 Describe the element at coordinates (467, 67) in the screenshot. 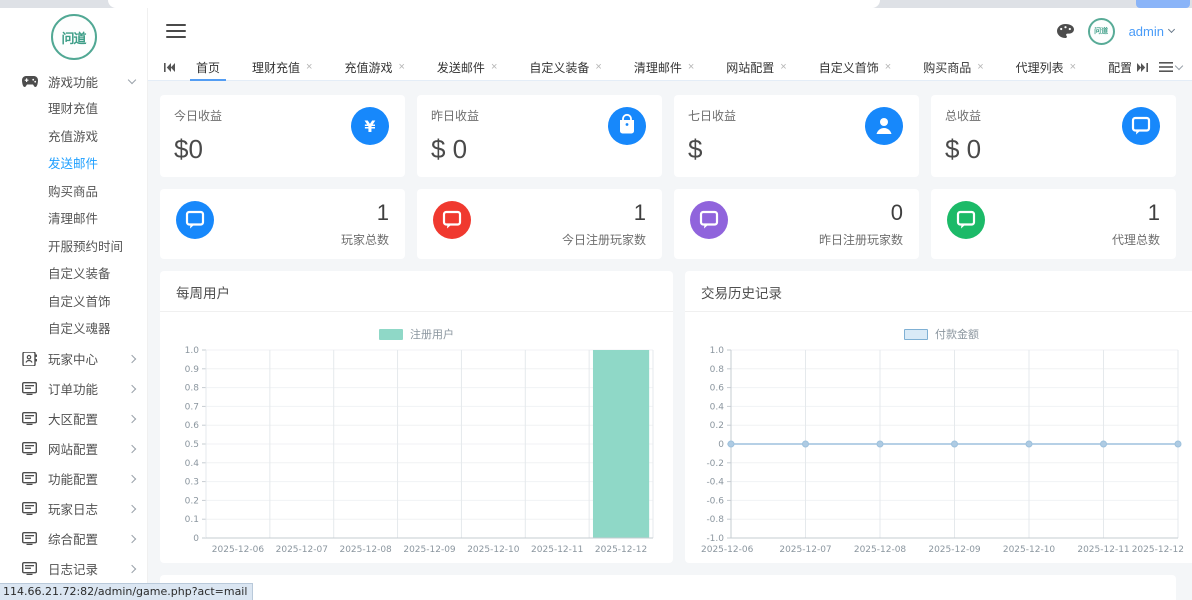

I see `tab-发送邮件: 发送邮件 ×` at that location.